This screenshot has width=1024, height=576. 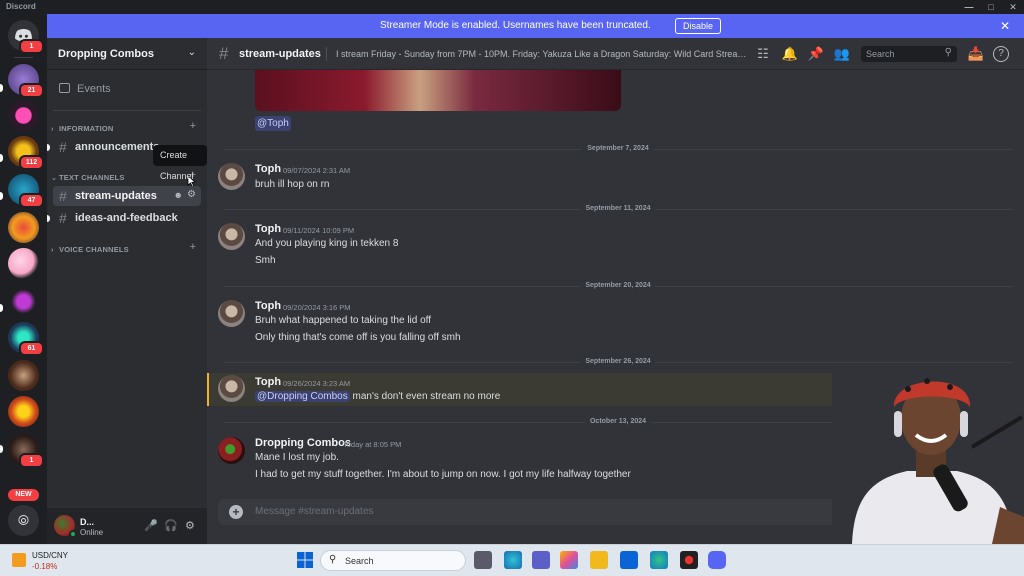 What do you see at coordinates (425, 396) in the screenshot?
I see `message-text-rest: man's don't even stream no more` at bounding box center [425, 396].